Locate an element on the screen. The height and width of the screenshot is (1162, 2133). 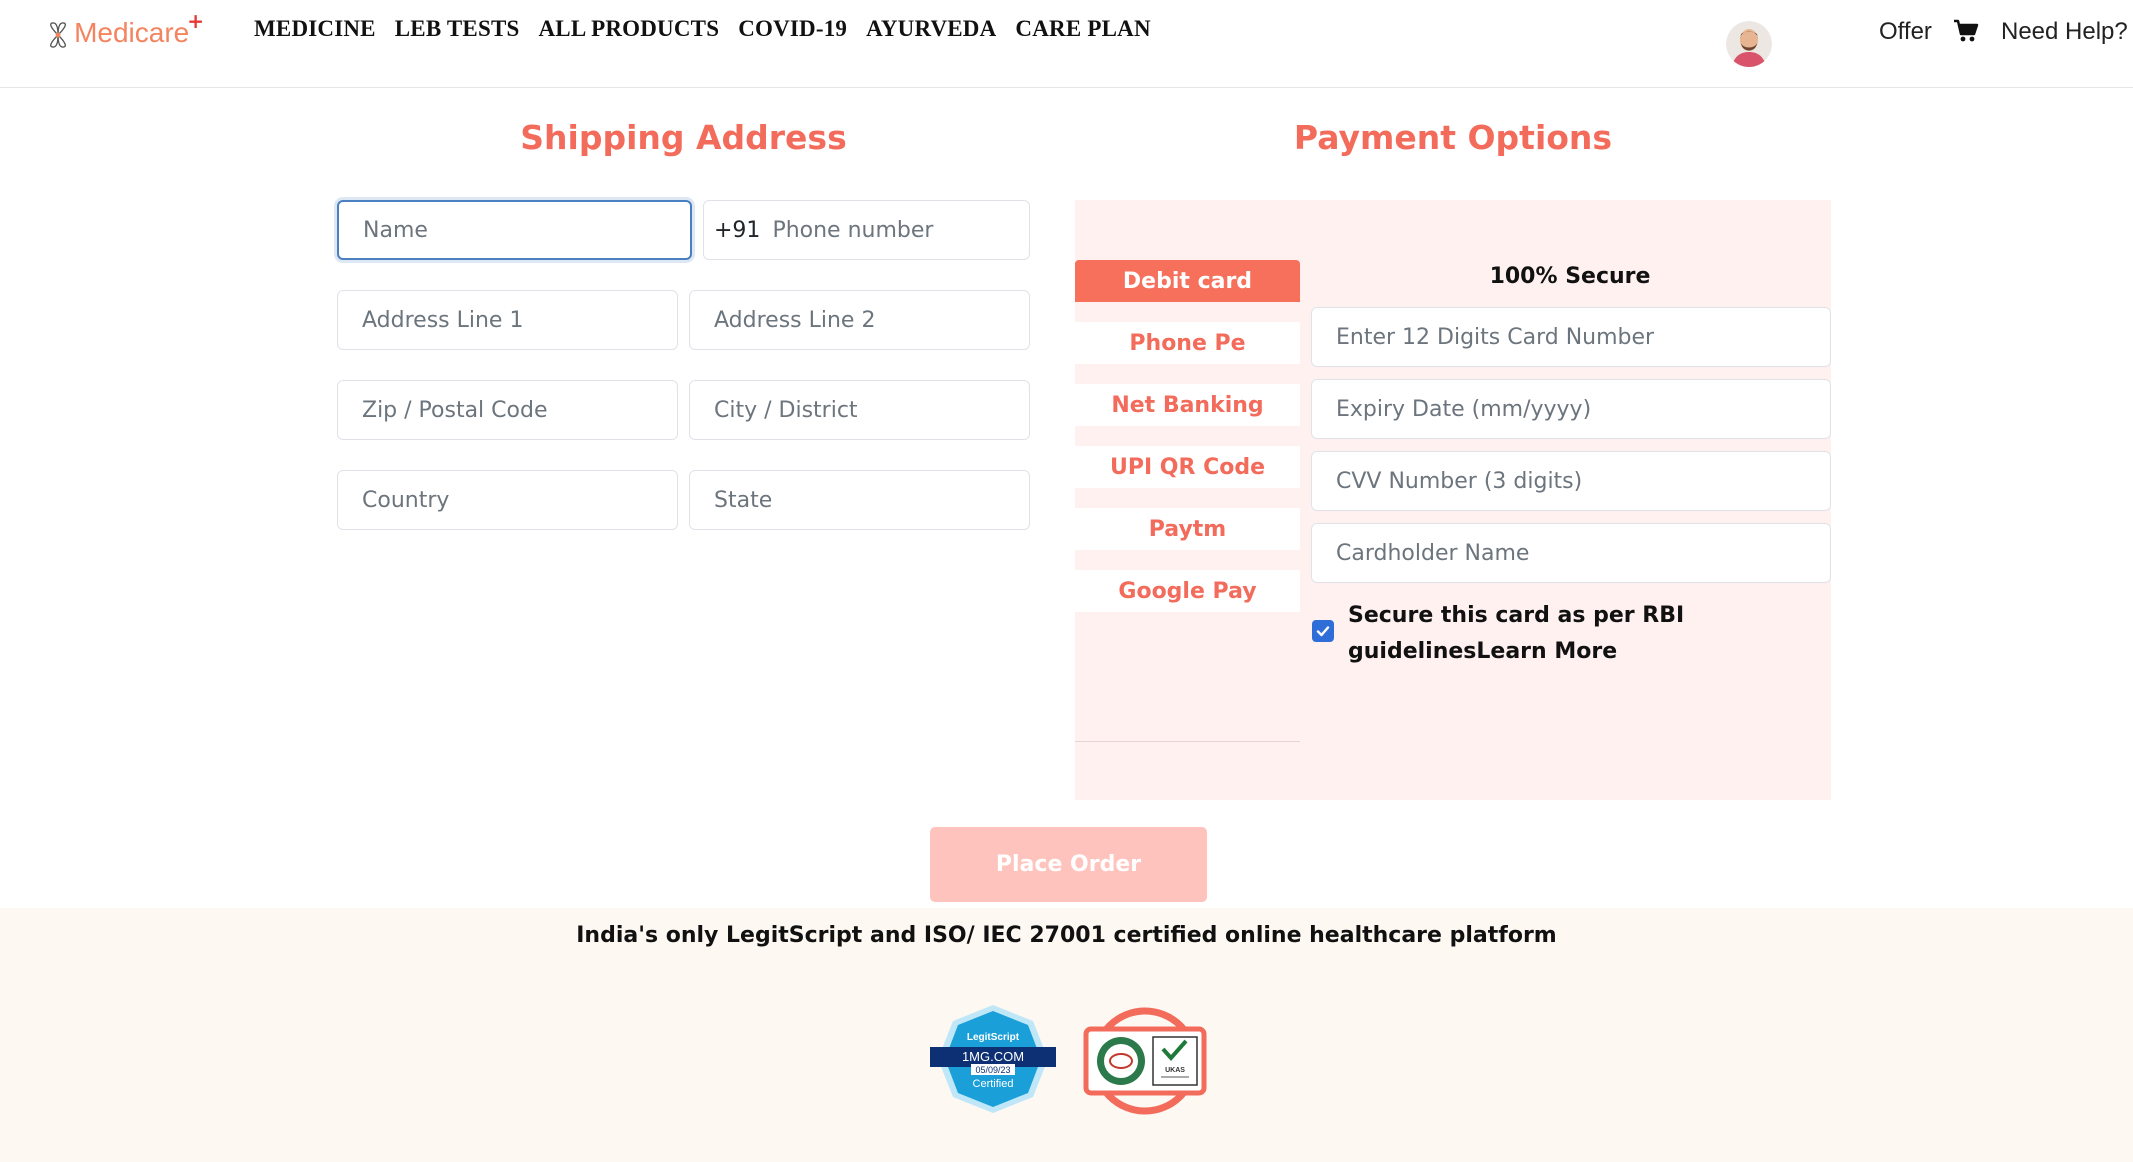
legitscript-badge: LegitScript 1MG.COM 05/09/23 Certified is located at coordinates (993, 1059).